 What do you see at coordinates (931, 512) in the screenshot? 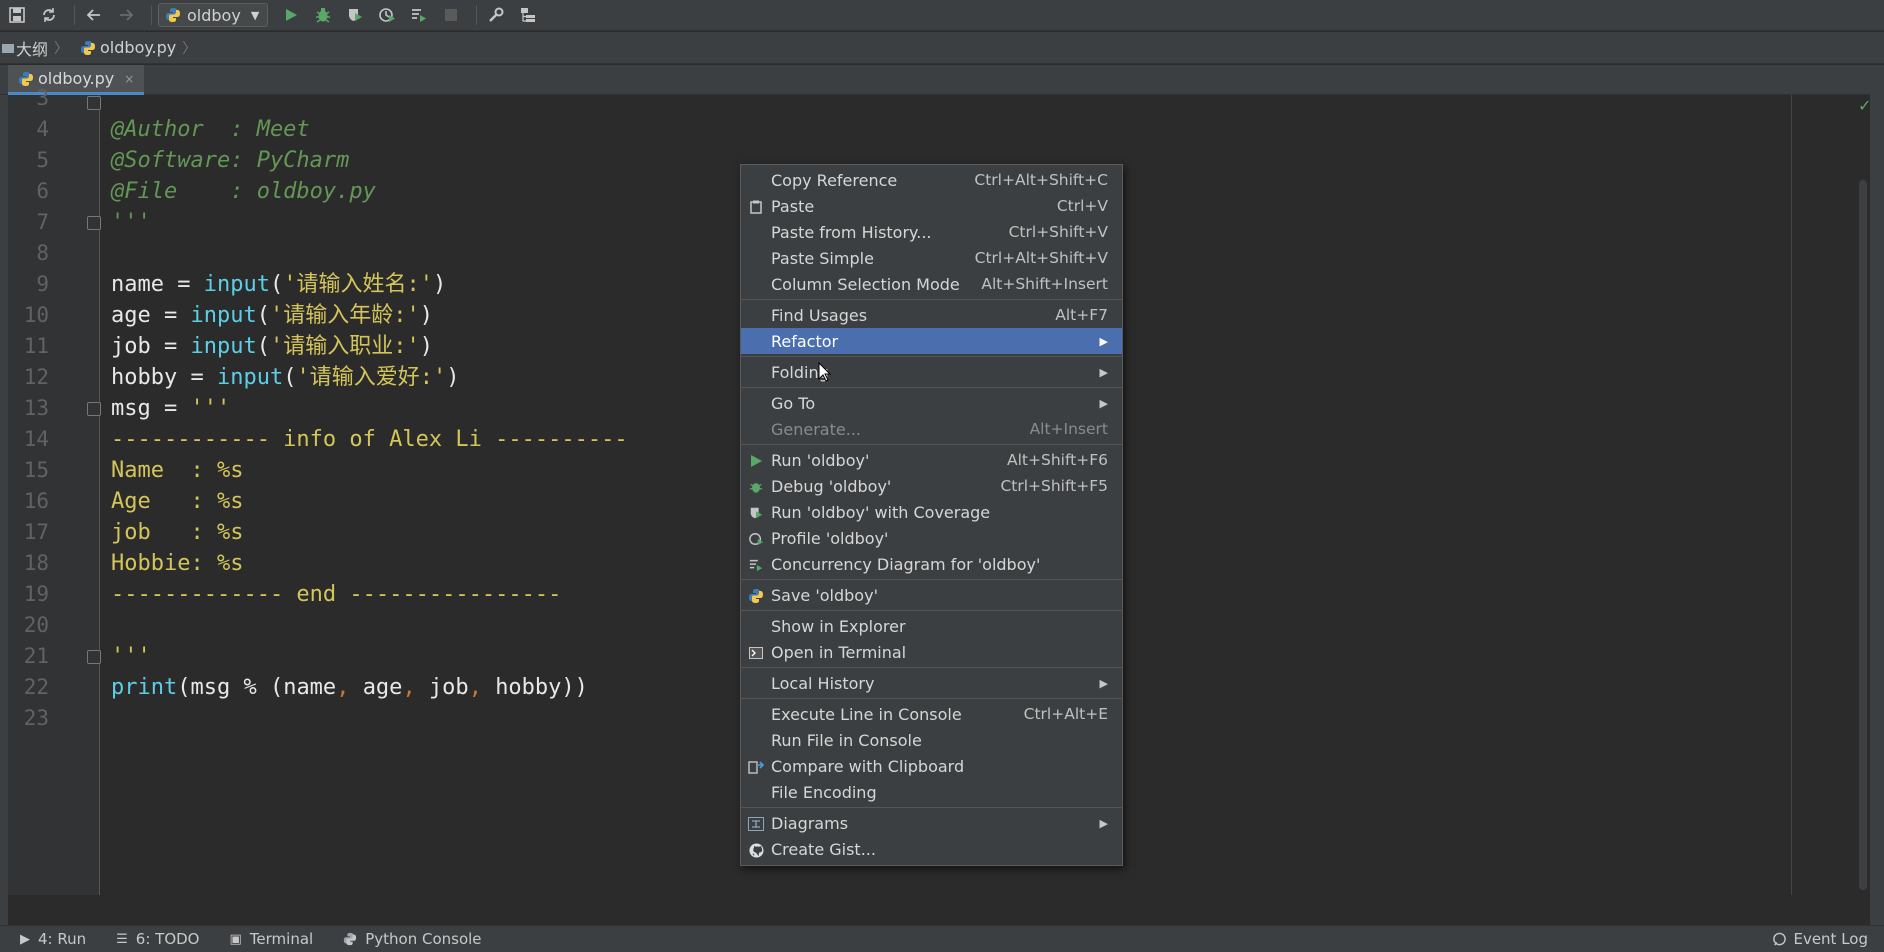
I see `menu-item-run-with-coverage: Run 'oldboy' with Coverage` at bounding box center [931, 512].